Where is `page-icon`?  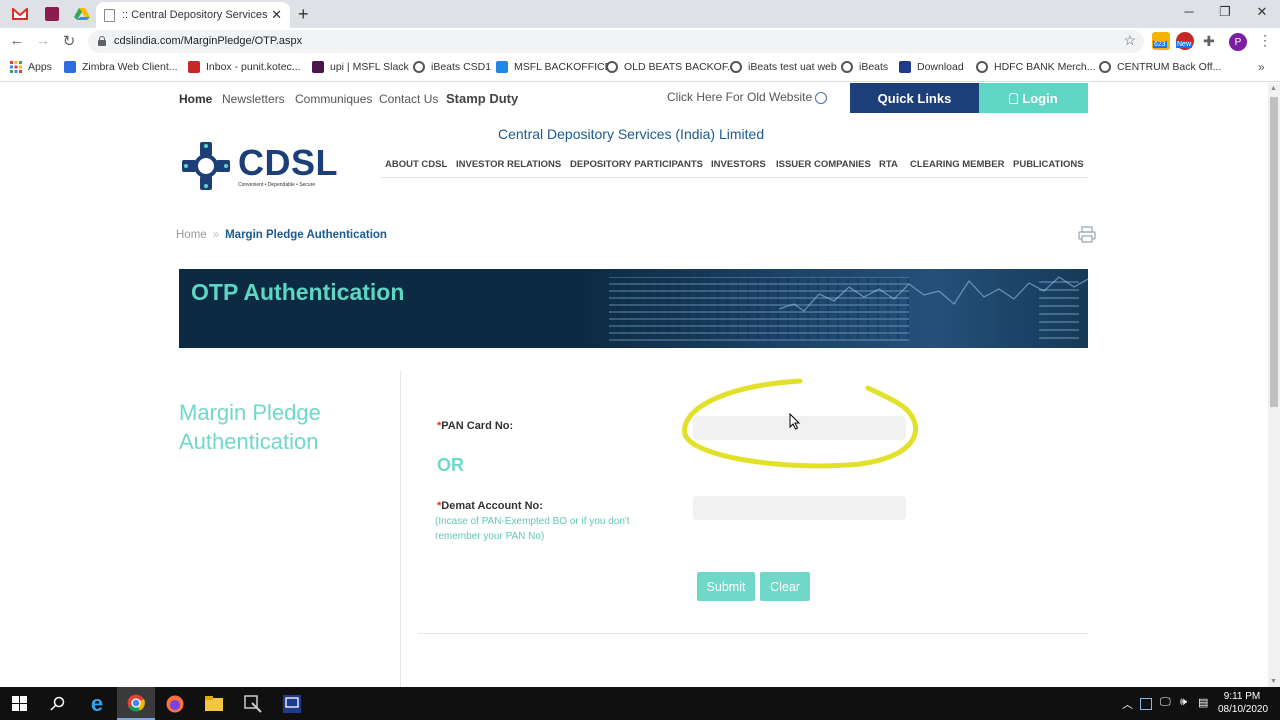
page-icon is located at coordinates (109, 15).